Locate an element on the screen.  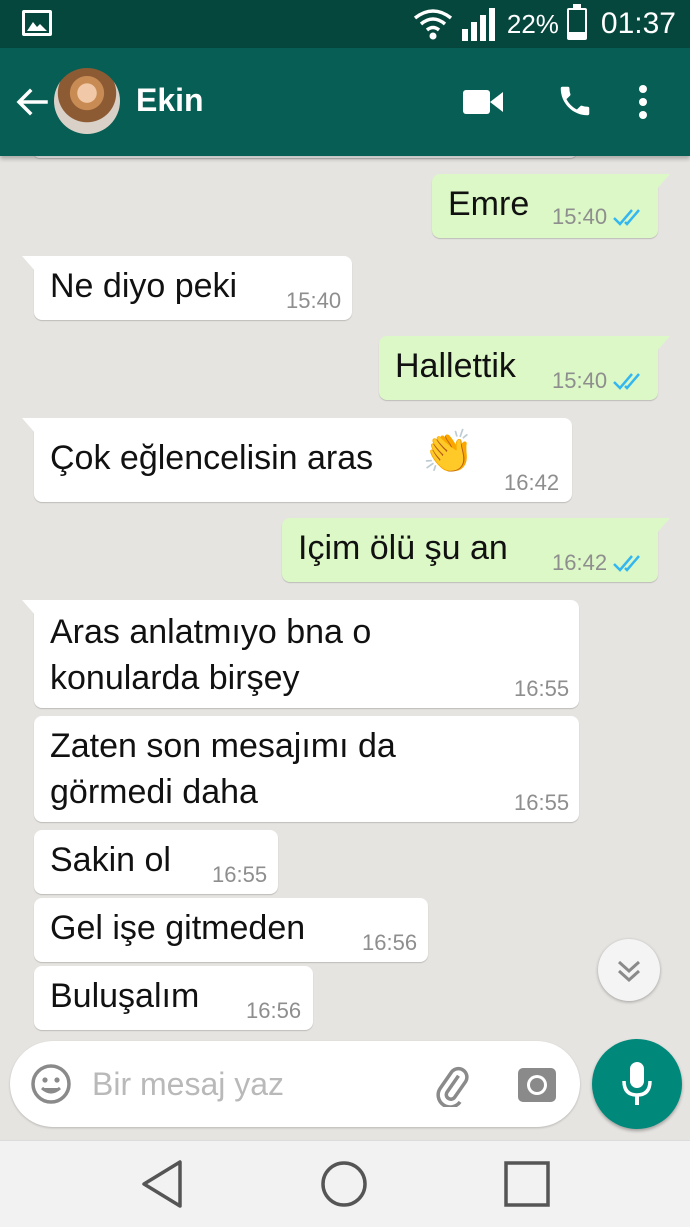
back-triangle-icon is located at coordinates (162, 1184).